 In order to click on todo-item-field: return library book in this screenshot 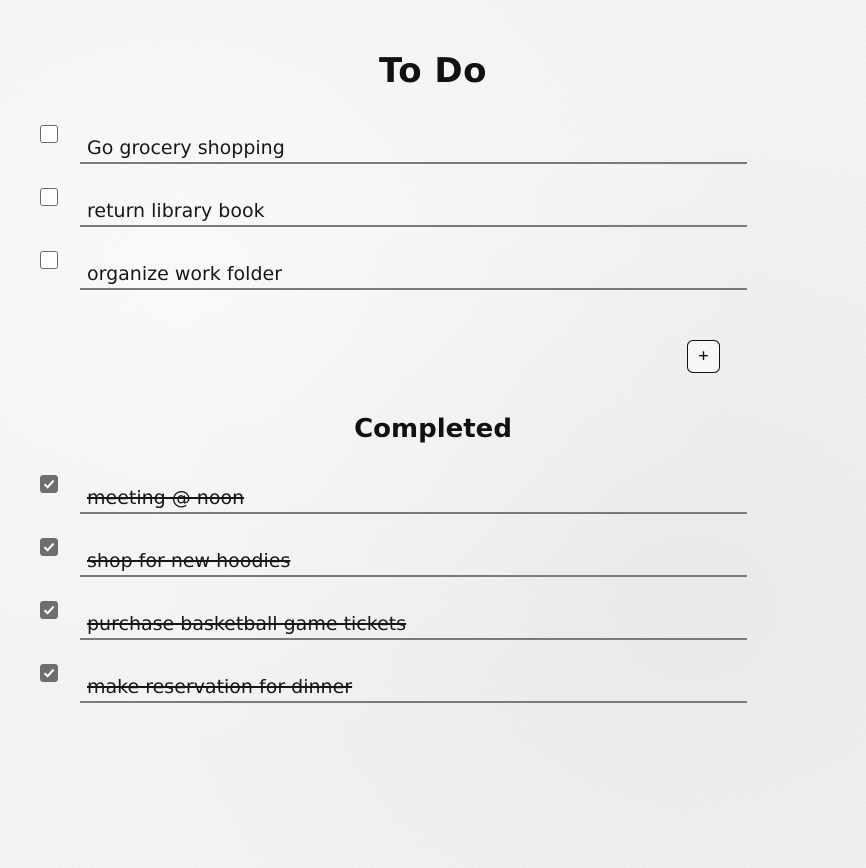, I will do `click(413, 207)`.